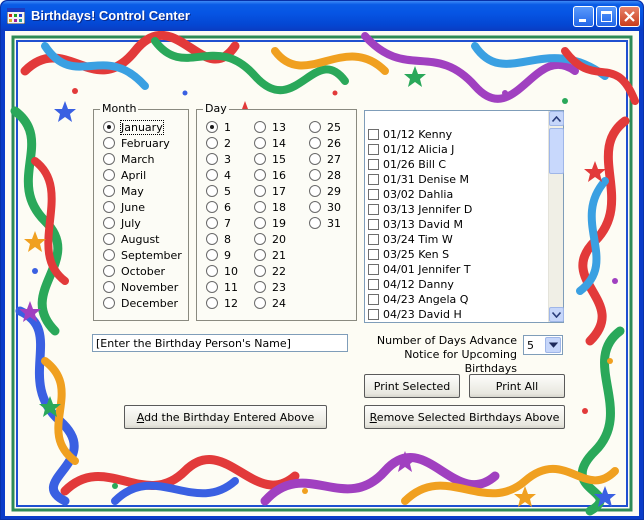 The width and height of the screenshot is (644, 520). What do you see at coordinates (270, 223) in the screenshot?
I see `day-radio-19: 19` at bounding box center [270, 223].